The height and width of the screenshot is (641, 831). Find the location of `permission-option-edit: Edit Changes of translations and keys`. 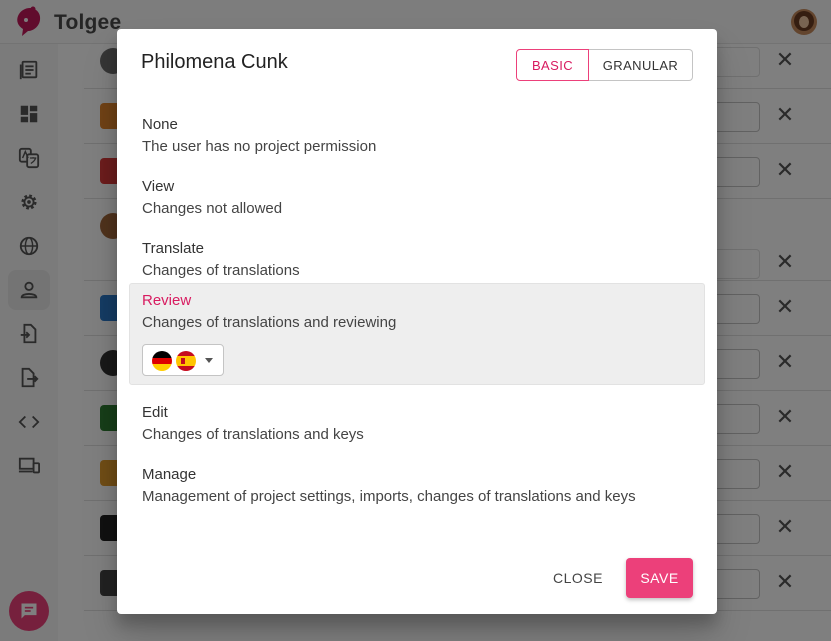

permission-option-edit: Edit Changes of translations and keys is located at coordinates (417, 424).